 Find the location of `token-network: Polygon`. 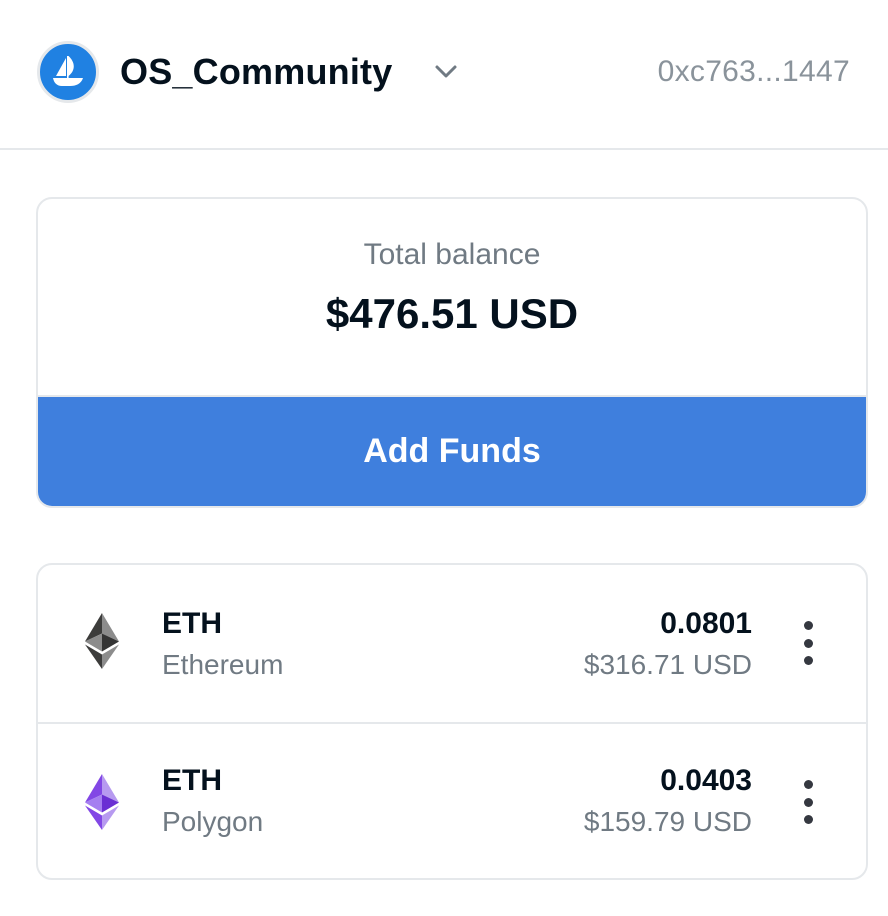

token-network: Polygon is located at coordinates (213, 821).